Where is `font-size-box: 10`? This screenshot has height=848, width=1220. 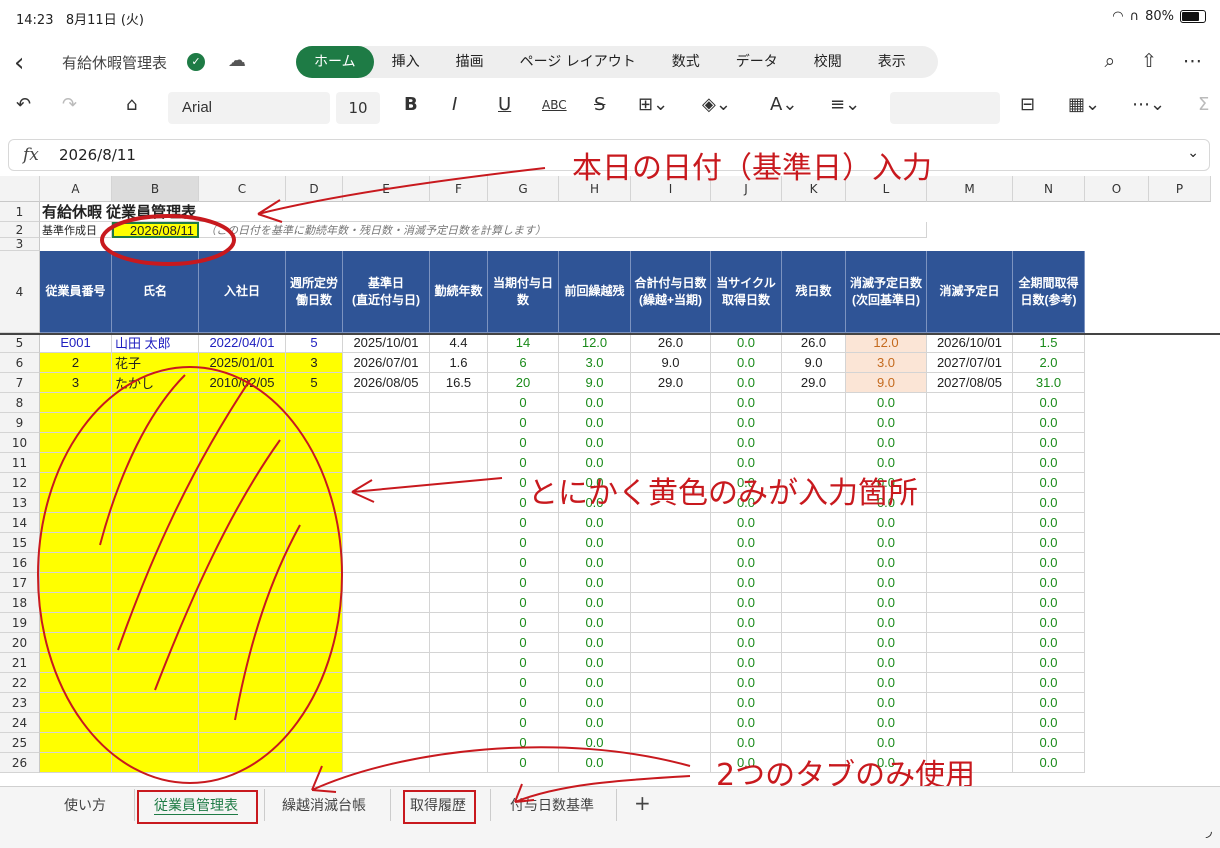
font-size-box: 10 is located at coordinates (358, 108).